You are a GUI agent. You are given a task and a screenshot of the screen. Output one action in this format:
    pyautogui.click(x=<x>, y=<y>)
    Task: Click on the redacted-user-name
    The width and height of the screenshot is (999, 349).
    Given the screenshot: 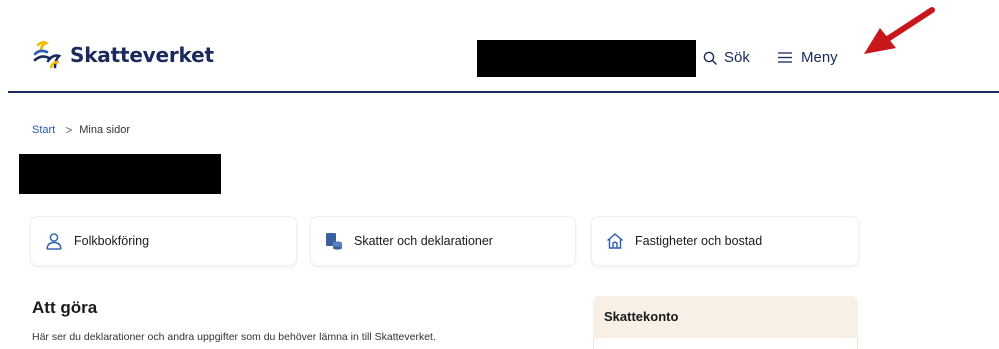 What is the action you would take?
    pyautogui.click(x=120, y=174)
    